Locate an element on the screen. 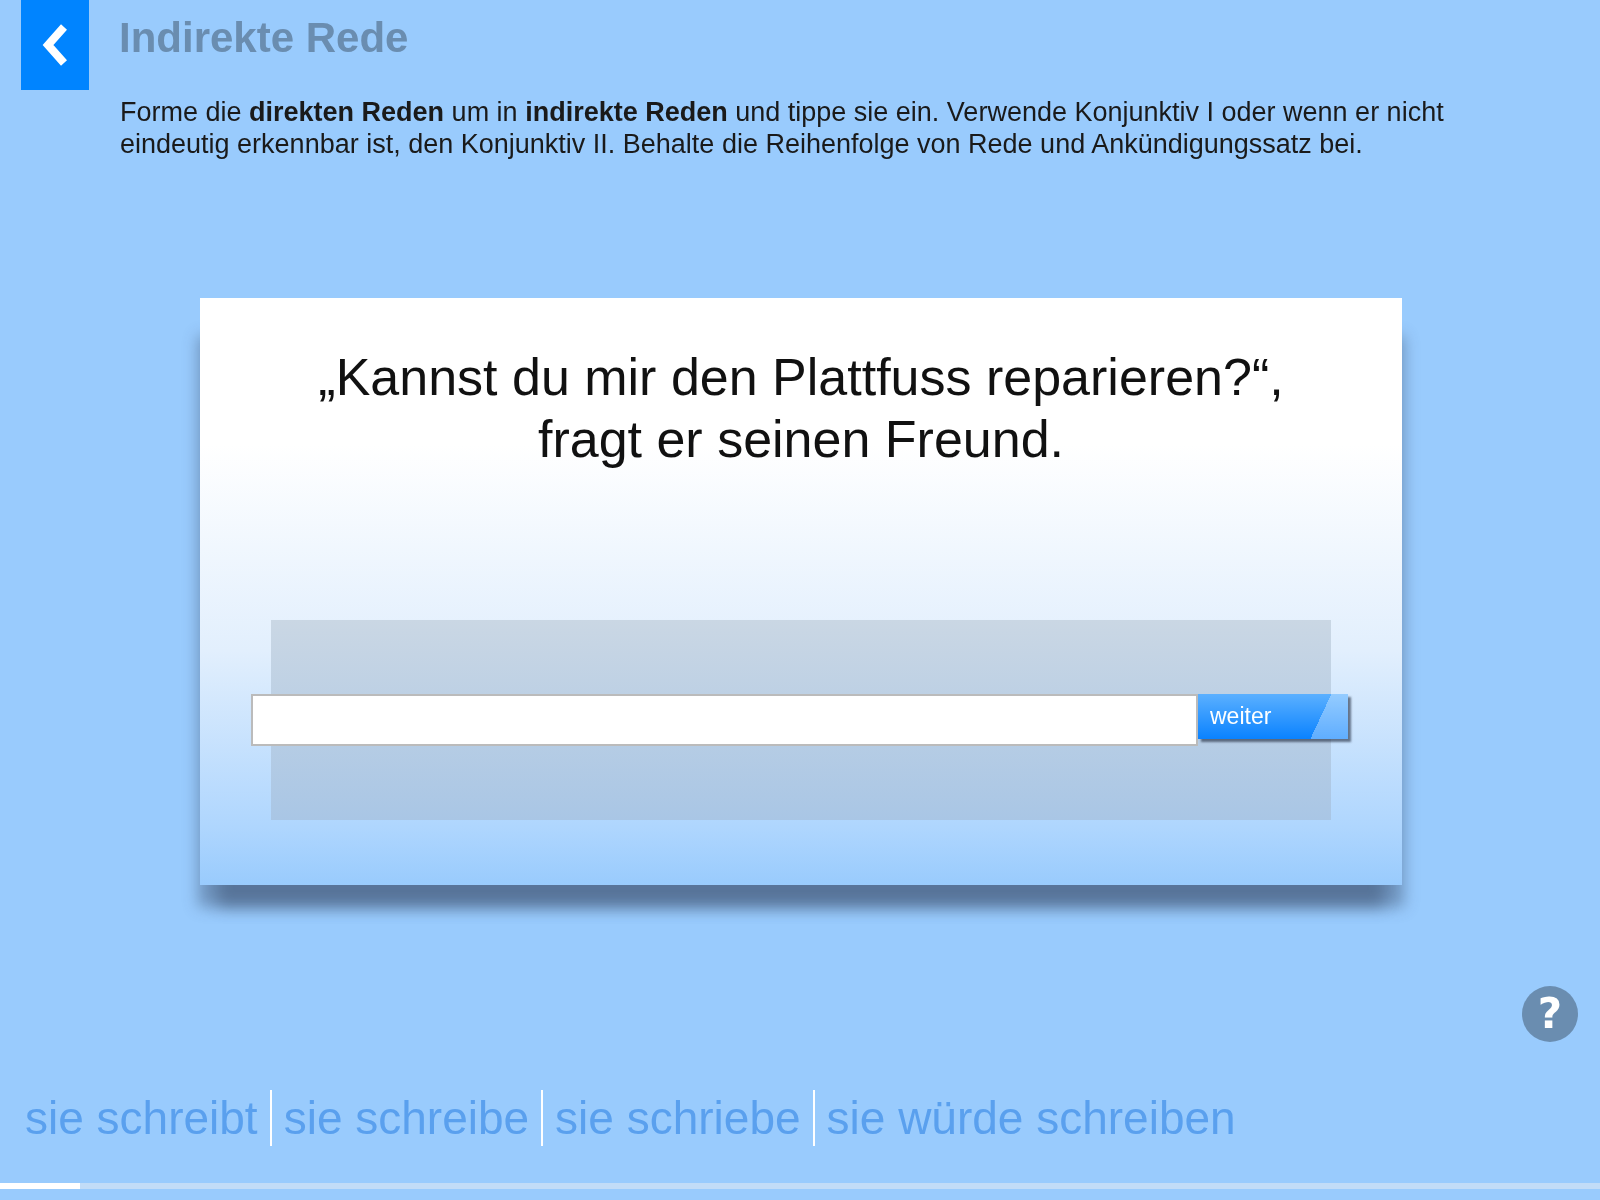 The image size is (1600, 1200). word-option: sie würde schreiben is located at coordinates (1031, 1118).